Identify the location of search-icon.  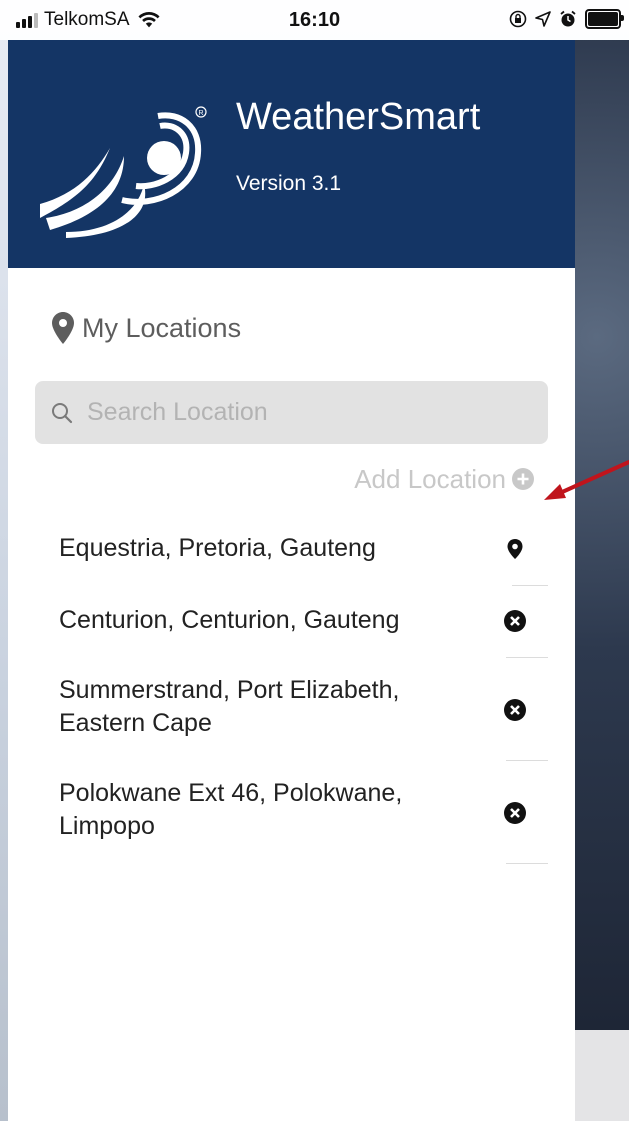
(62, 412).